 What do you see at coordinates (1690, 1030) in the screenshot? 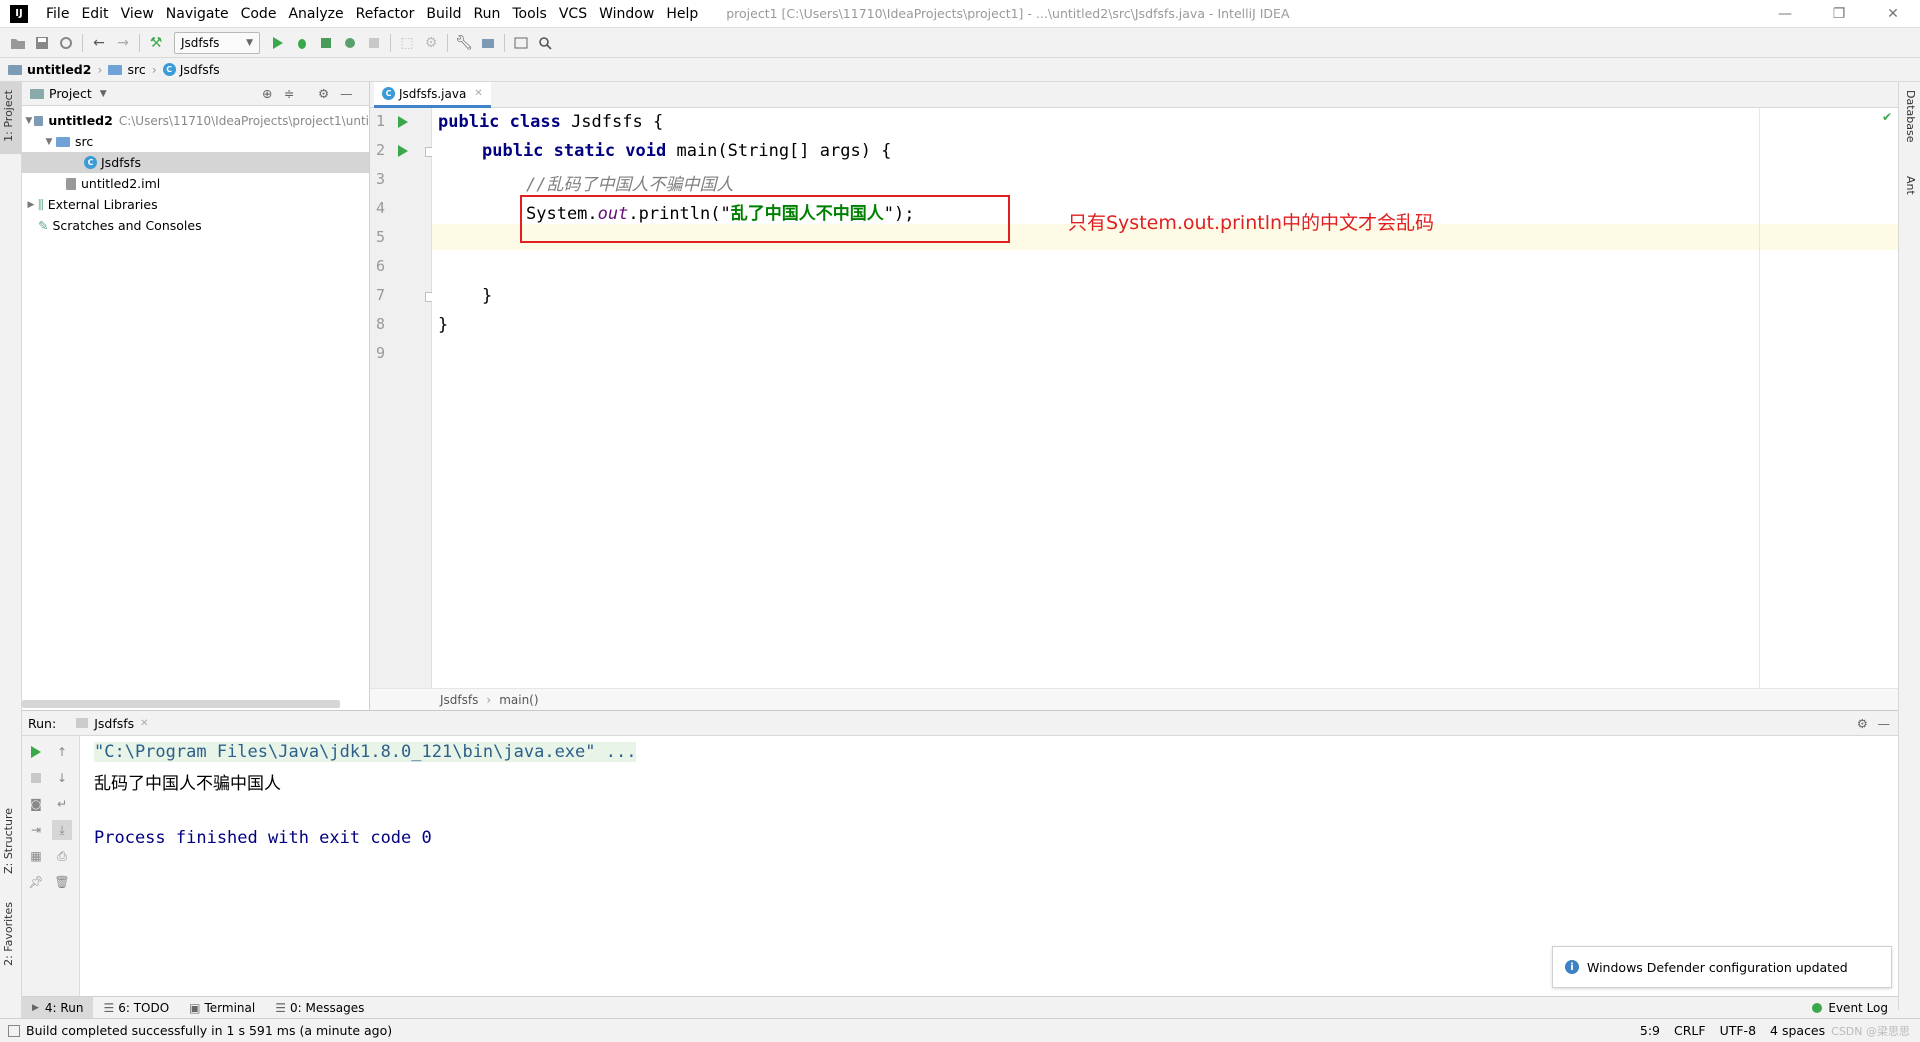
I see `line-separator: CRLF` at bounding box center [1690, 1030].